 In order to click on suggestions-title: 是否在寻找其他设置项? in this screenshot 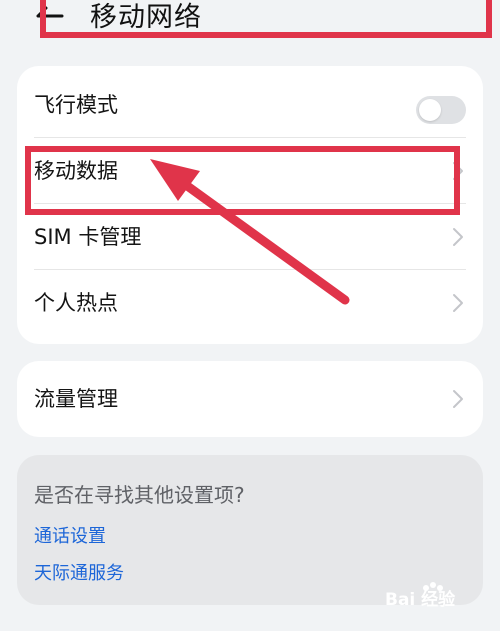, I will do `click(139, 495)`.